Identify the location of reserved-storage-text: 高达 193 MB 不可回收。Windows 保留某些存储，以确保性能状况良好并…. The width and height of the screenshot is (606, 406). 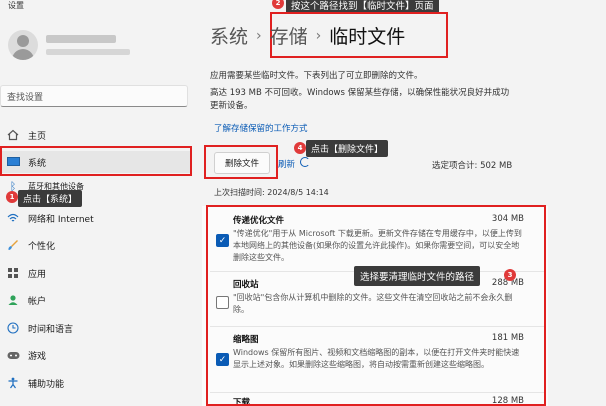
(360, 99).